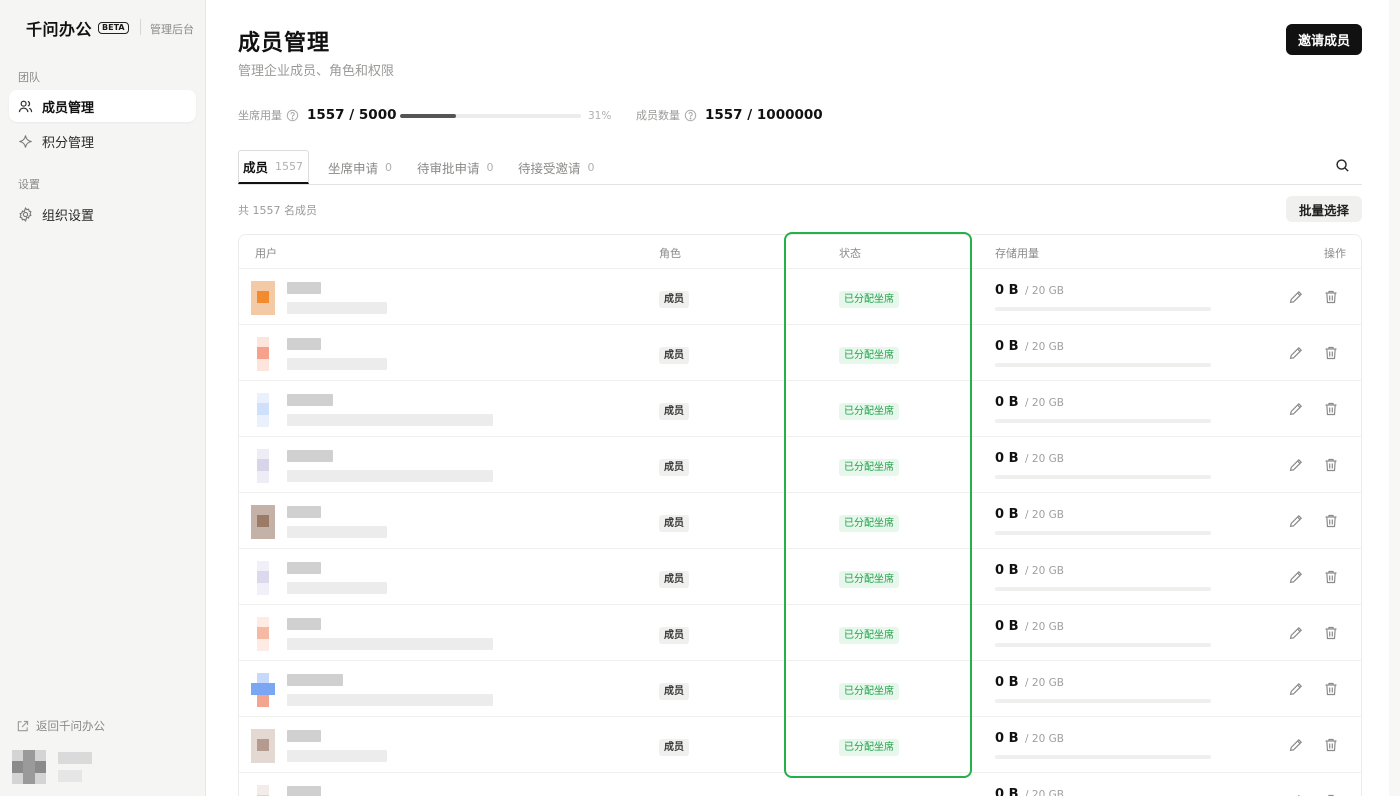 Image resolution: width=1400 pixels, height=796 pixels. What do you see at coordinates (1324, 209) in the screenshot?
I see `batch-select-button: 批量选择` at bounding box center [1324, 209].